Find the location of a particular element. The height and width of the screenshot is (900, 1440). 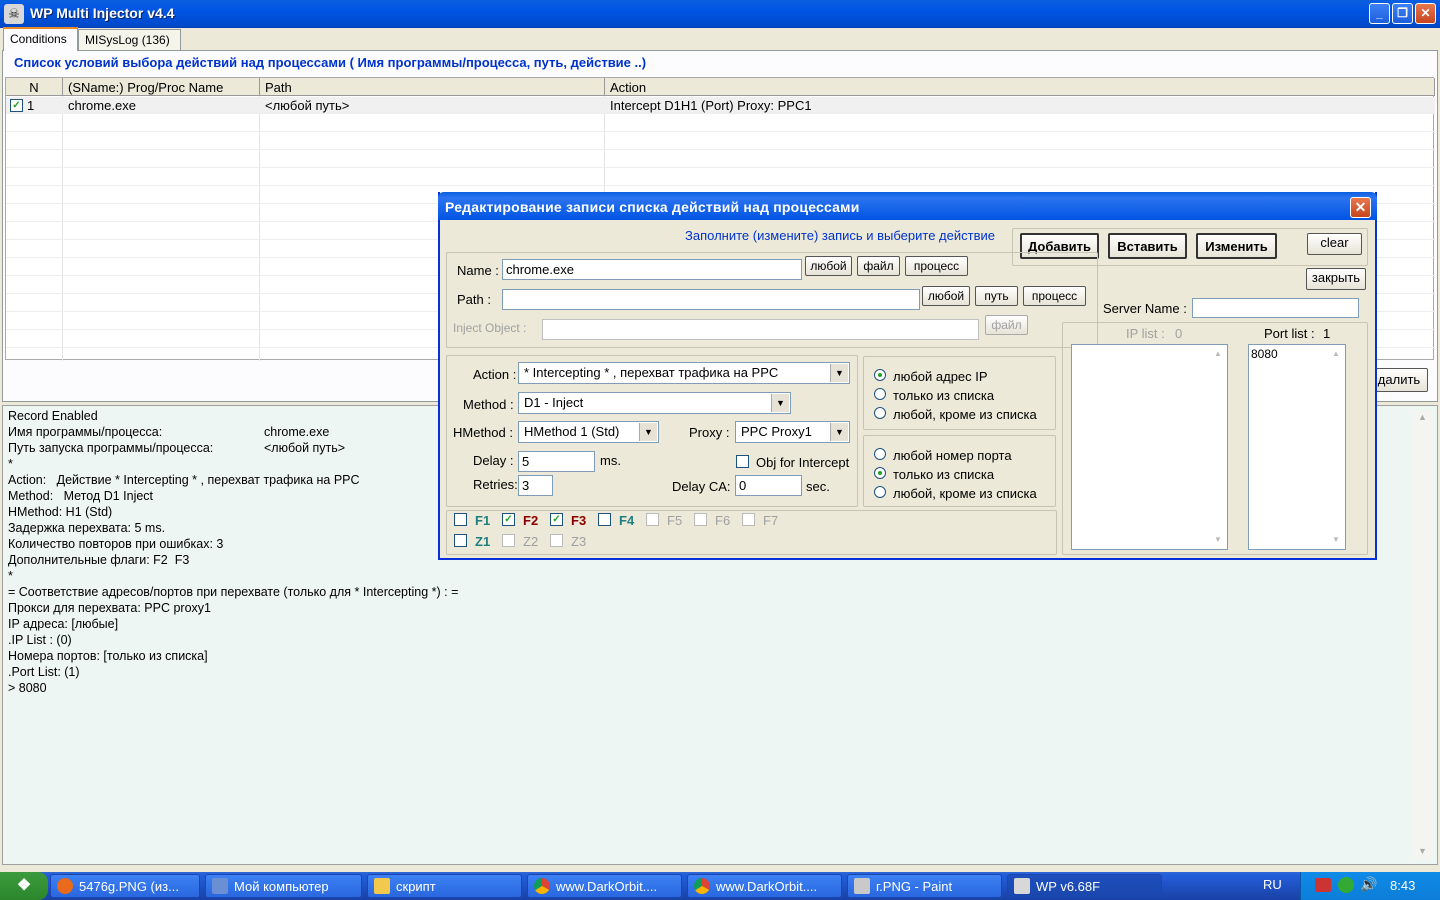

ip-any-label: любой адрес IP is located at coordinates (940, 376).